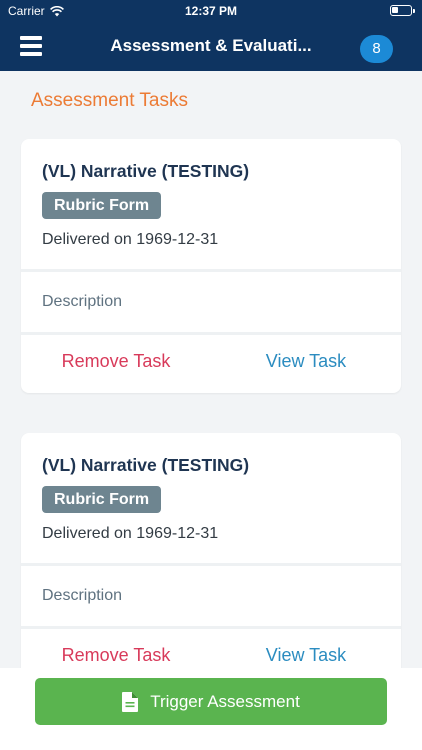 The image size is (422, 750). I want to click on notification-badge: 8, so click(376, 49).